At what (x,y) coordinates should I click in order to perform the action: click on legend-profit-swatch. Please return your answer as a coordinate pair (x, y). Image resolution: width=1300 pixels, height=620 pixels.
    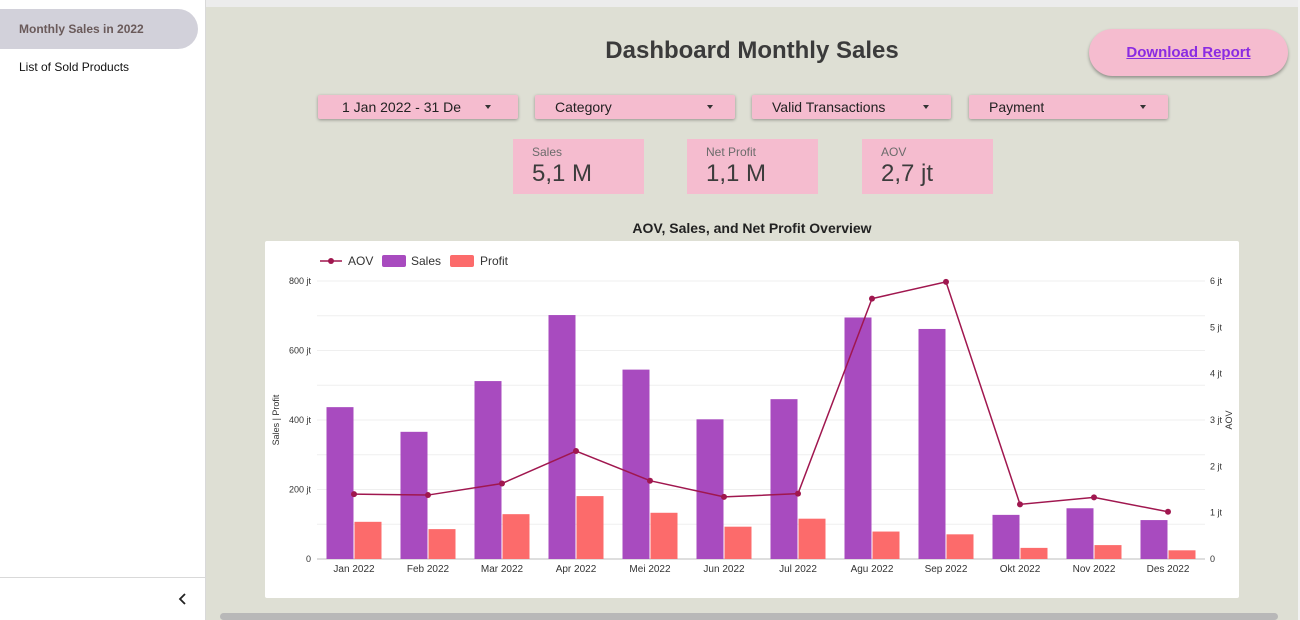
    Looking at the image, I should click on (462, 261).